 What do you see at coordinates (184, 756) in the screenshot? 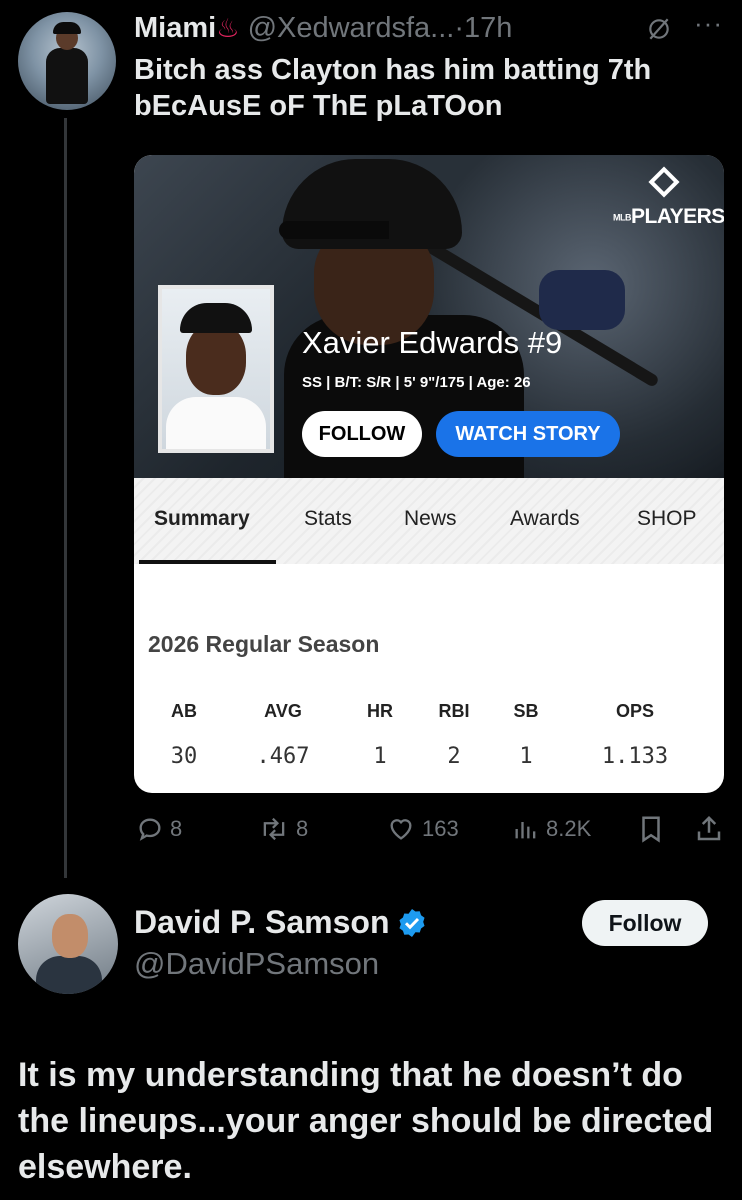
I see `stat-value: 30` at bounding box center [184, 756].